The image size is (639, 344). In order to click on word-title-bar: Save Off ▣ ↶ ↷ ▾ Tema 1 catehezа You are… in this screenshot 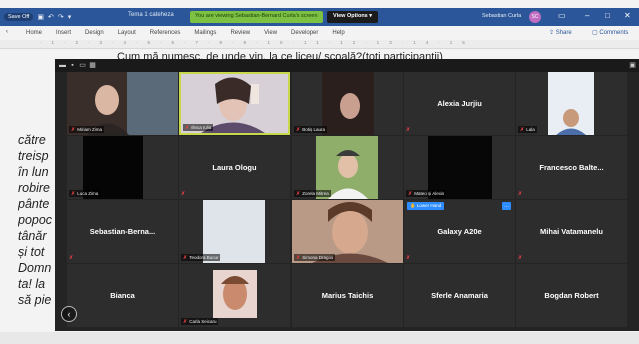, I will do `click(319, 17)`.